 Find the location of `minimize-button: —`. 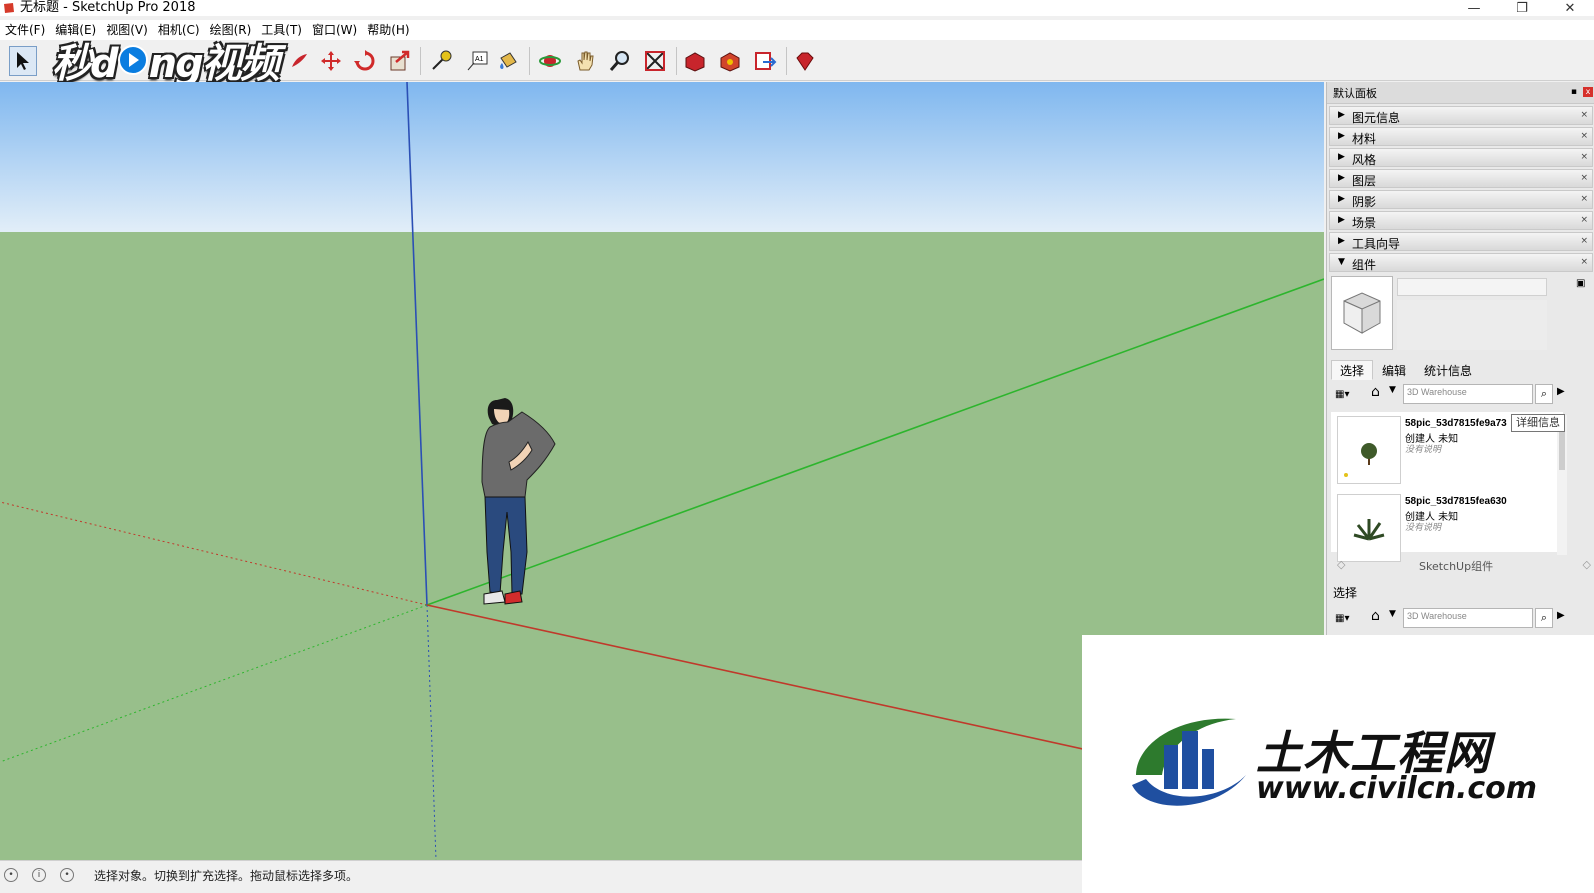

minimize-button: — is located at coordinates (1474, 8).